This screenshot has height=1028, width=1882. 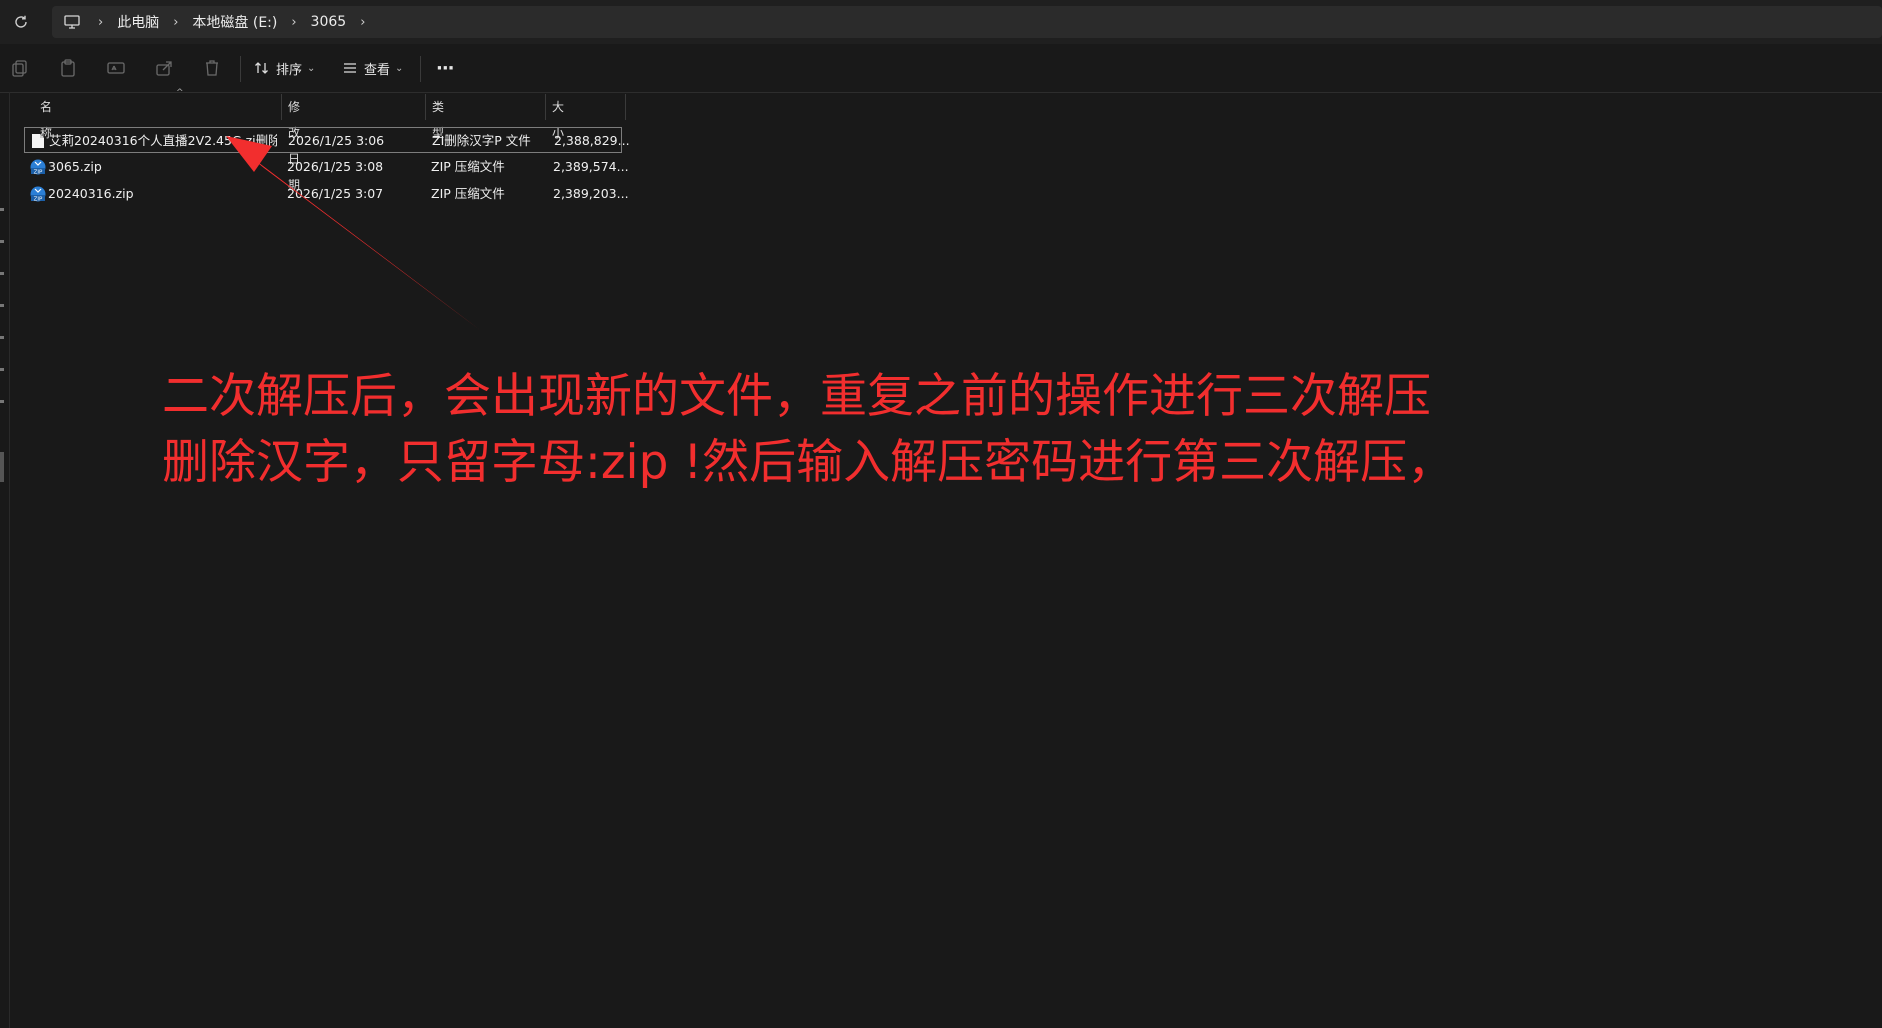 What do you see at coordinates (212, 68) in the screenshot?
I see `delete-icon` at bounding box center [212, 68].